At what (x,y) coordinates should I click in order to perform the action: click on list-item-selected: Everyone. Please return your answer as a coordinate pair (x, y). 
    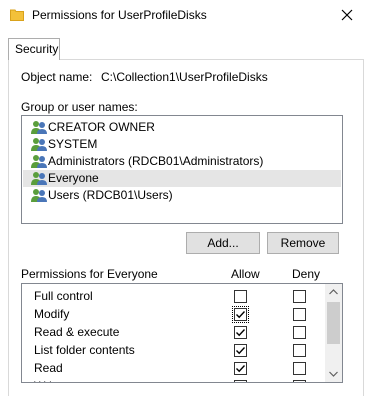
    Looking at the image, I should click on (182, 178).